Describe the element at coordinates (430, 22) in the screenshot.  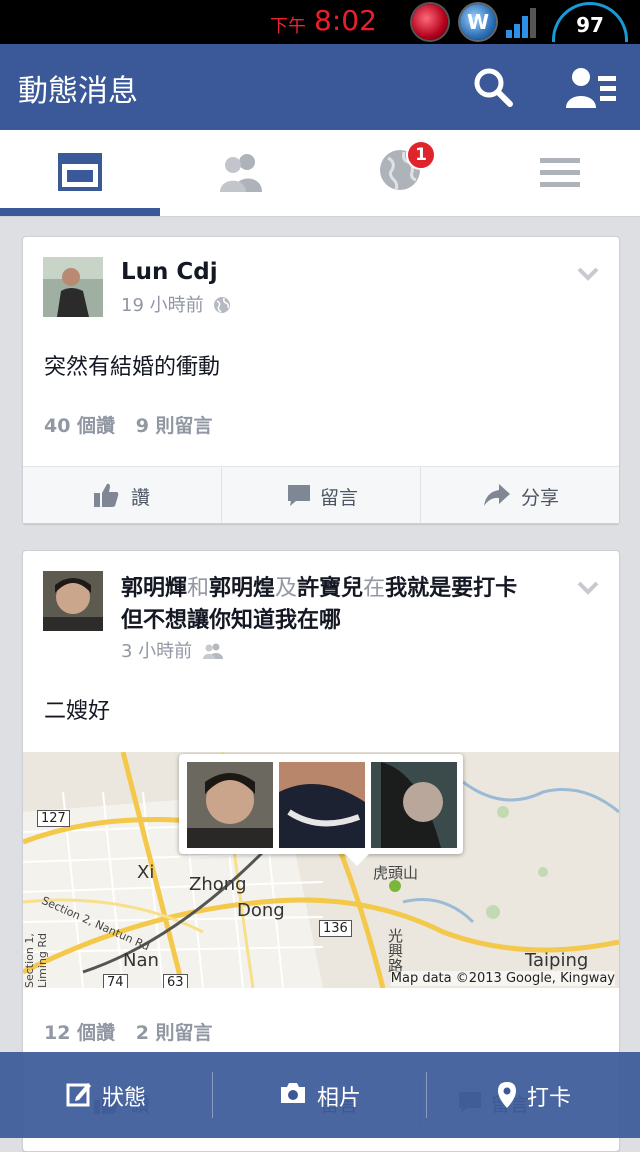
I see `app-notification-icon` at that location.